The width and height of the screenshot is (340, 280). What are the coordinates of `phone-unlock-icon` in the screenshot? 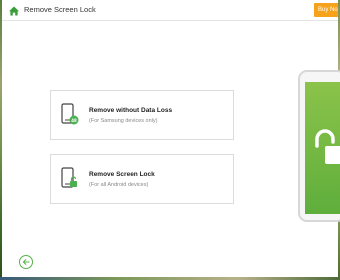 It's located at (70, 179).